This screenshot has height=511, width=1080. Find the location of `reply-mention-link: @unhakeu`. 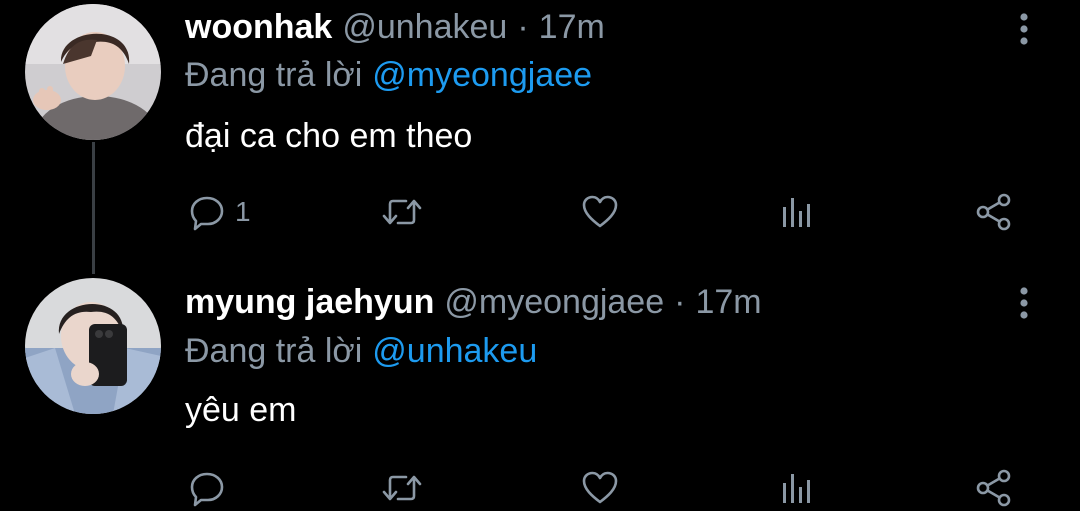

reply-mention-link: @unhakeu is located at coordinates (454, 351).